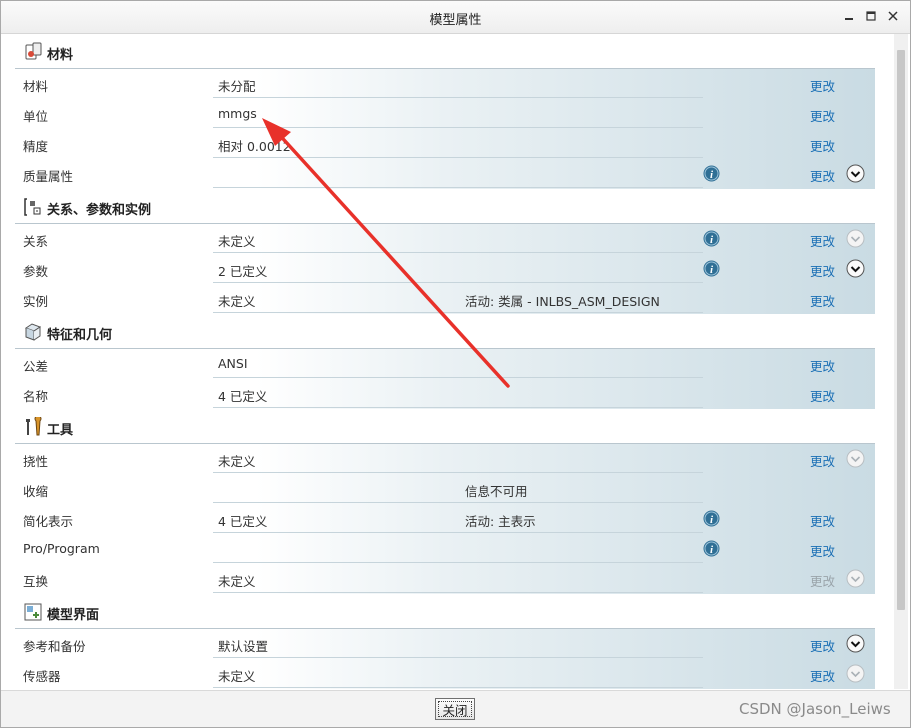 Image resolution: width=911 pixels, height=728 pixels. What do you see at coordinates (445, 459) in the screenshot?
I see `property-row: 挠性 未定义 更改` at bounding box center [445, 459].